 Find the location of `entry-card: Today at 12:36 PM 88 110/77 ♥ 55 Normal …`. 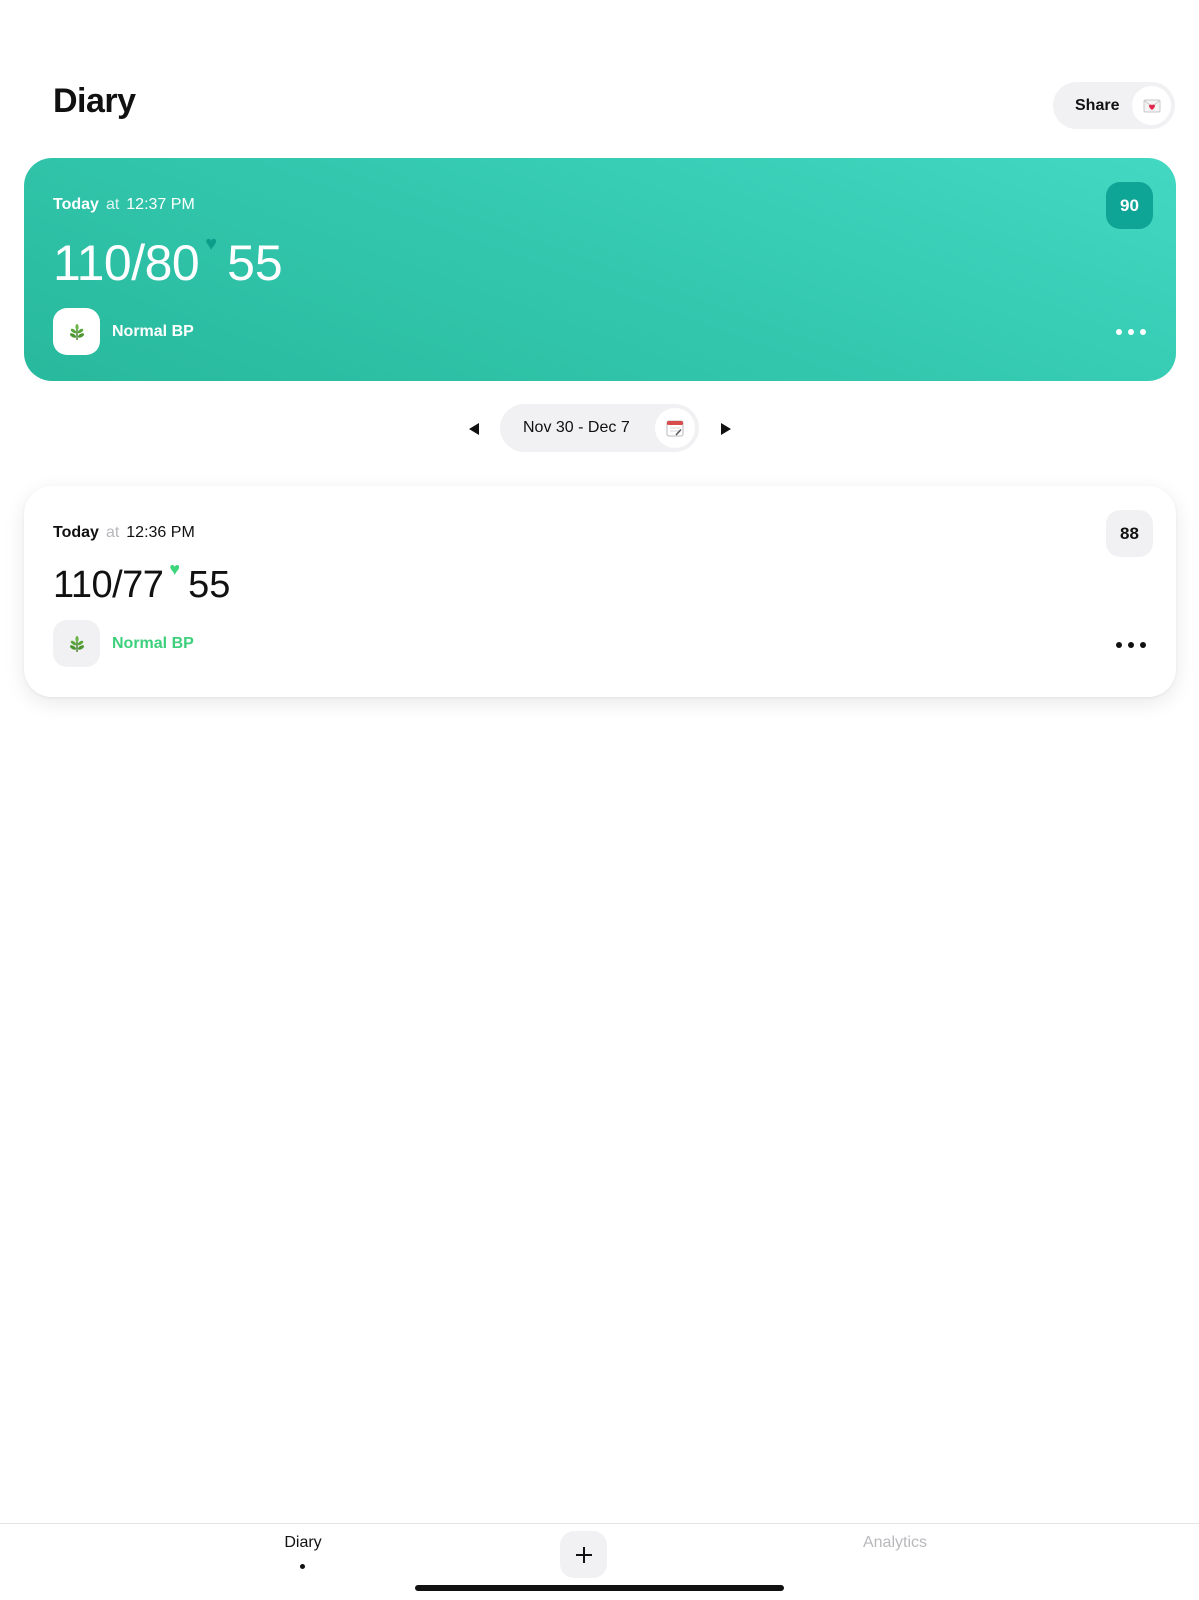

entry-card: Today at 12:36 PM 88 110/77 ♥ 55 Normal … is located at coordinates (600, 591).